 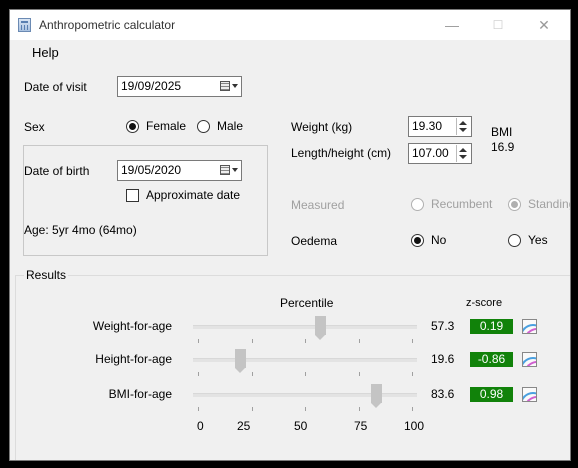 I want to click on percentile-value: 57.3, so click(x=443, y=326).